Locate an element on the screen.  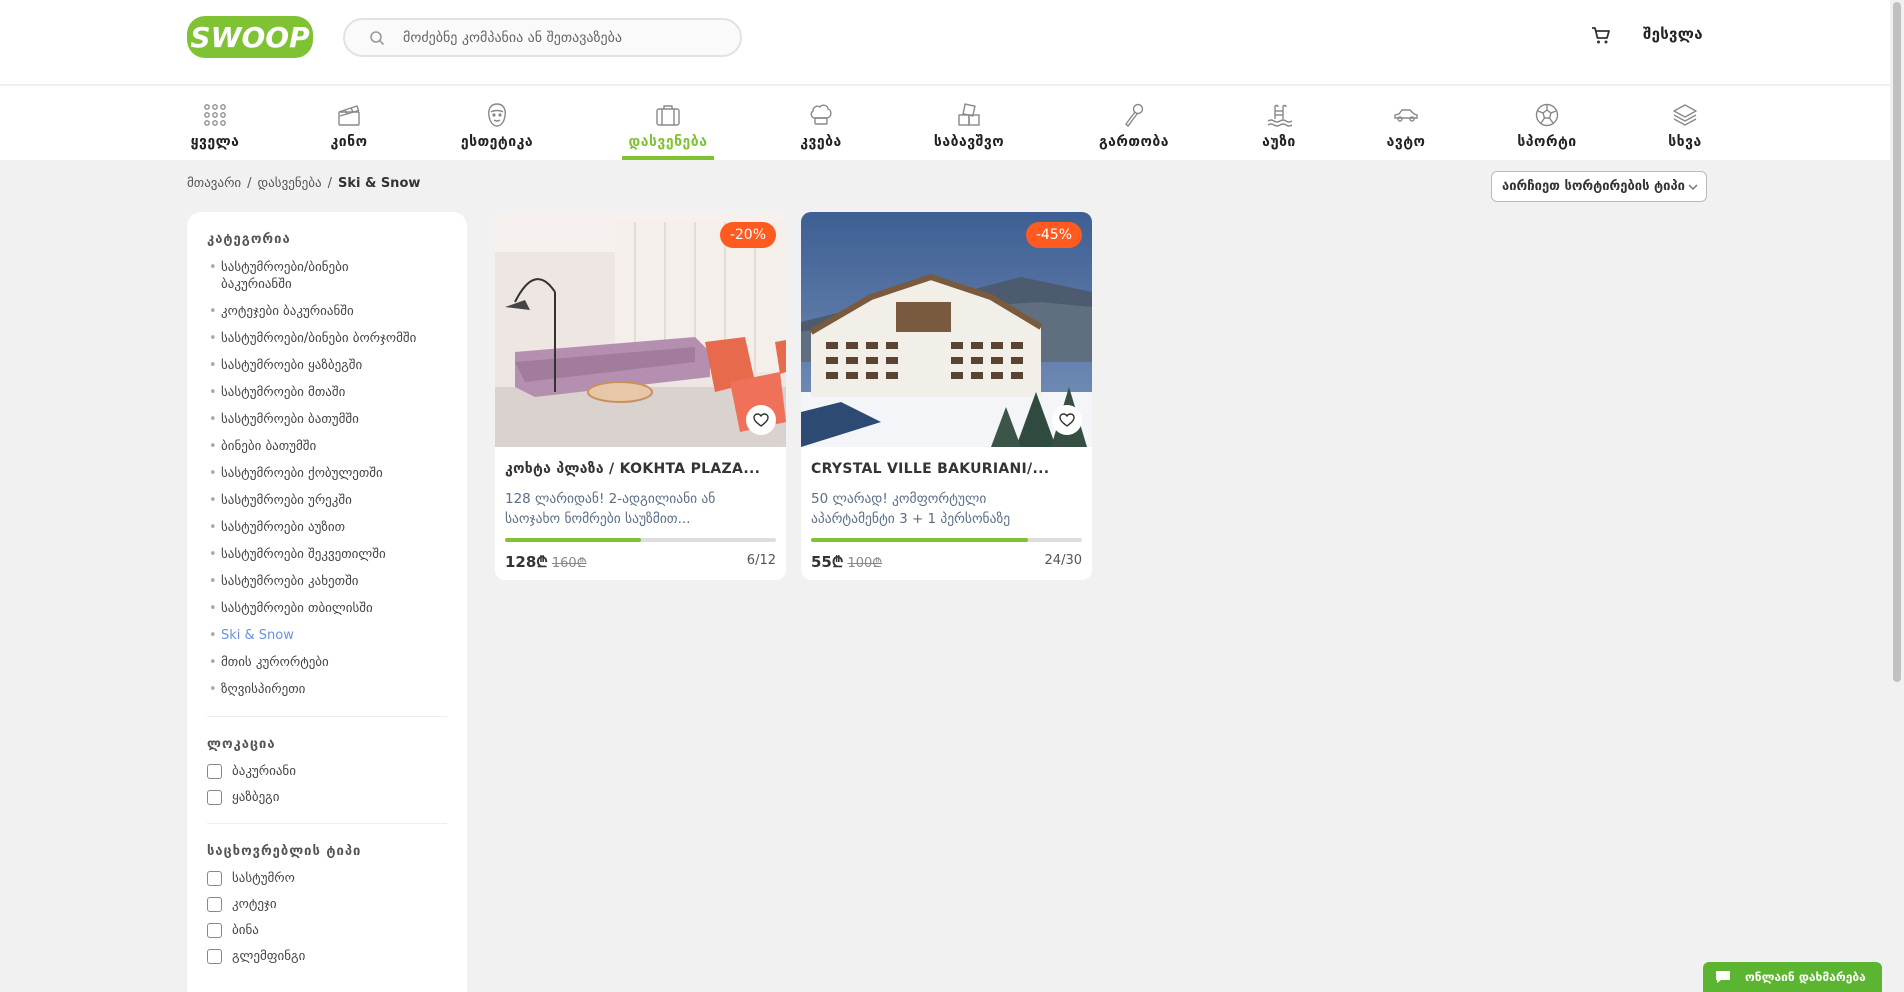
type-checkbox-row: კოტეჯი is located at coordinates (327, 904).